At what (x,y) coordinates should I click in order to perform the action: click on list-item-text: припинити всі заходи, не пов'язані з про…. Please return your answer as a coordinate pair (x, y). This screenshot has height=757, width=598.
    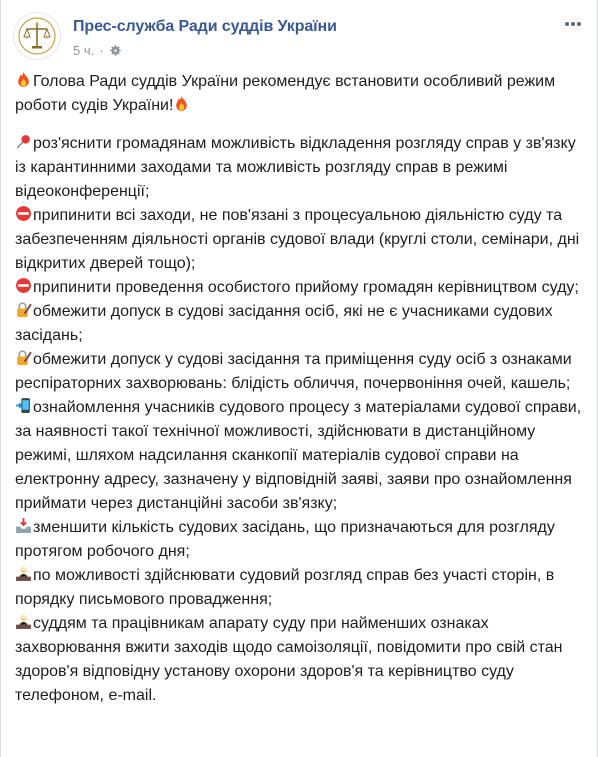
    Looking at the image, I should click on (297, 239).